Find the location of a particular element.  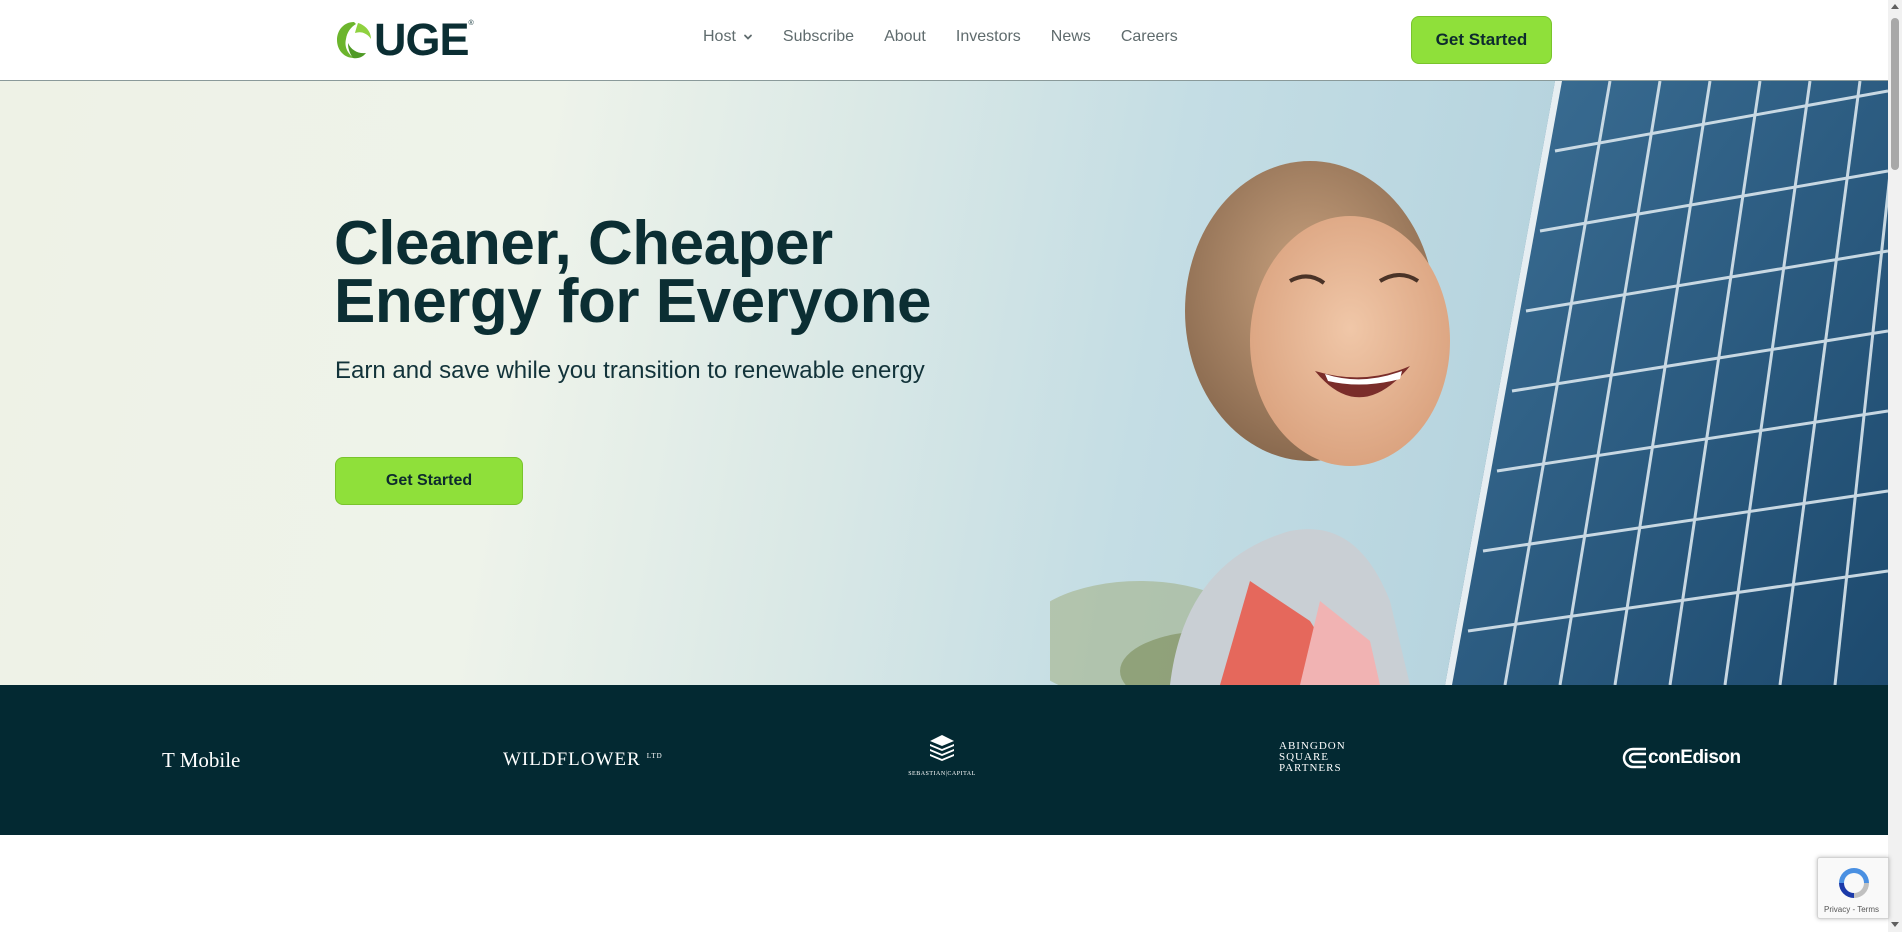

conedison-logo: conEdison is located at coordinates (1680, 758).